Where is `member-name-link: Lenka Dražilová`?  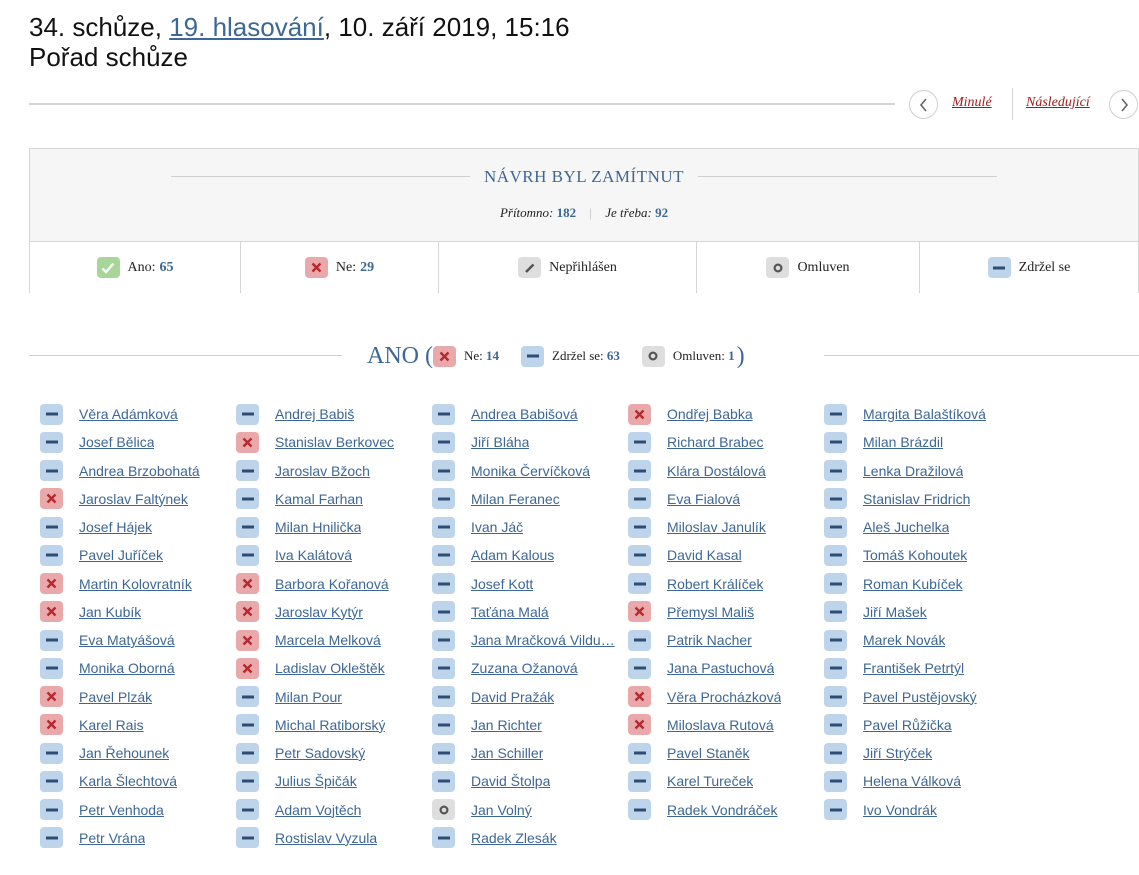
member-name-link: Lenka Dražilová is located at coordinates (913, 471).